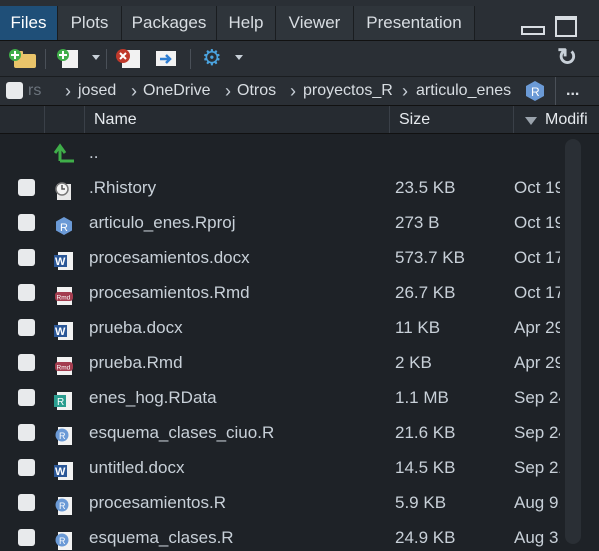  I want to click on header-name: Name, so click(237, 119).